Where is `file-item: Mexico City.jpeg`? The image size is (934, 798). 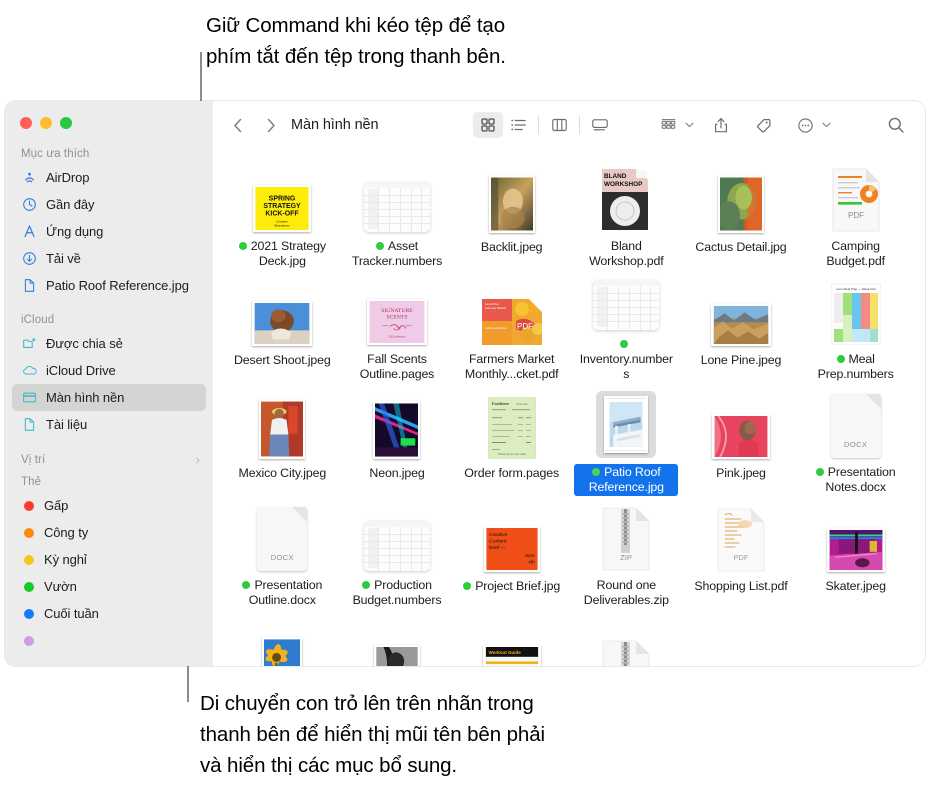 file-item: Mexico City.jpeg is located at coordinates (282, 439).